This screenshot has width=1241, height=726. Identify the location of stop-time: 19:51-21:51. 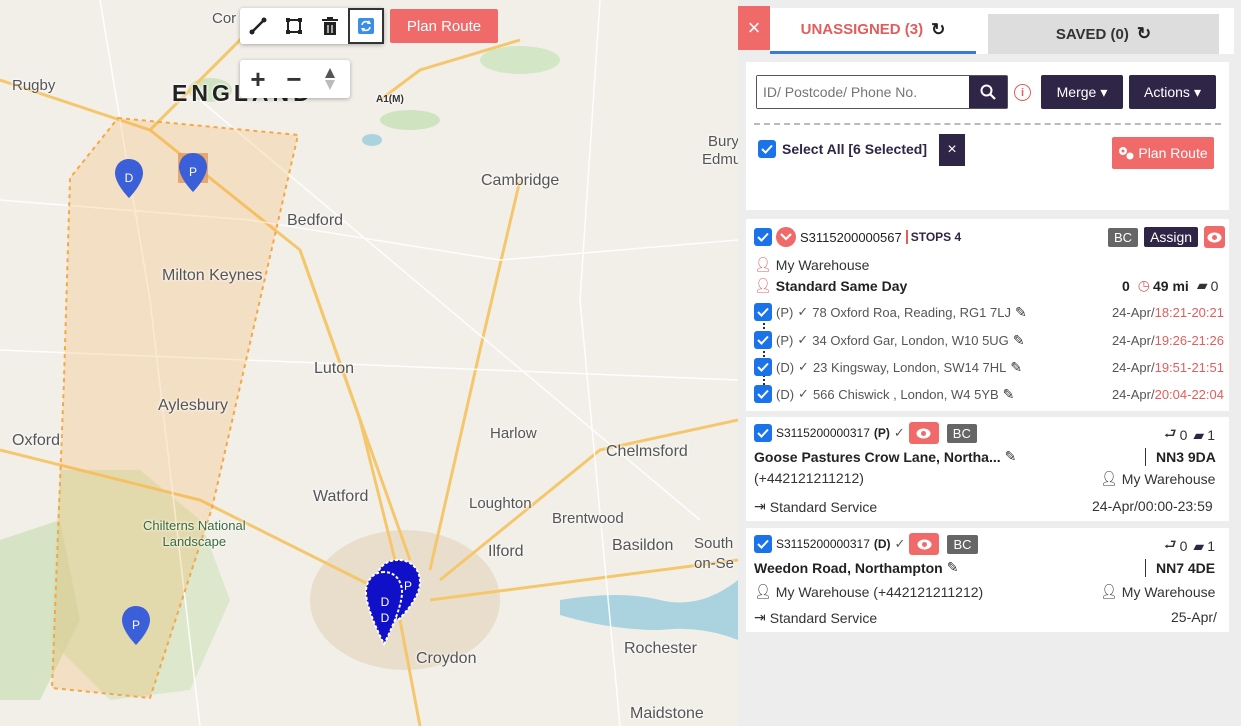
(1189, 367).